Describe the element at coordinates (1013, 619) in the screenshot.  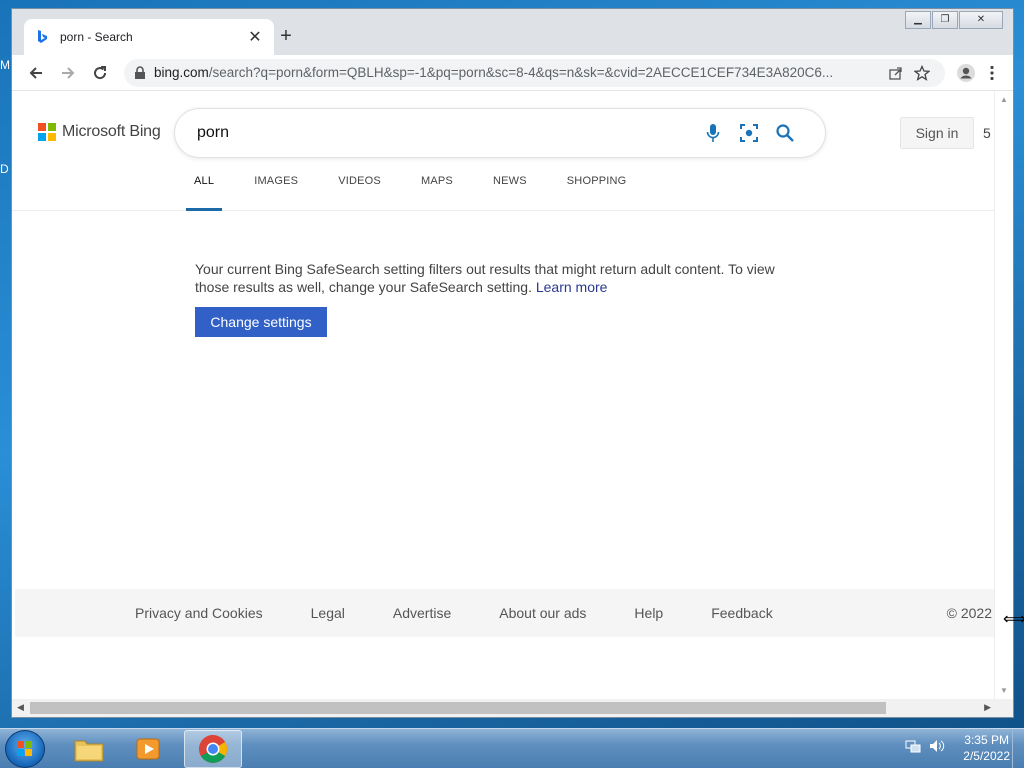
I see `resize-cursor-icon: ⟺` at that location.